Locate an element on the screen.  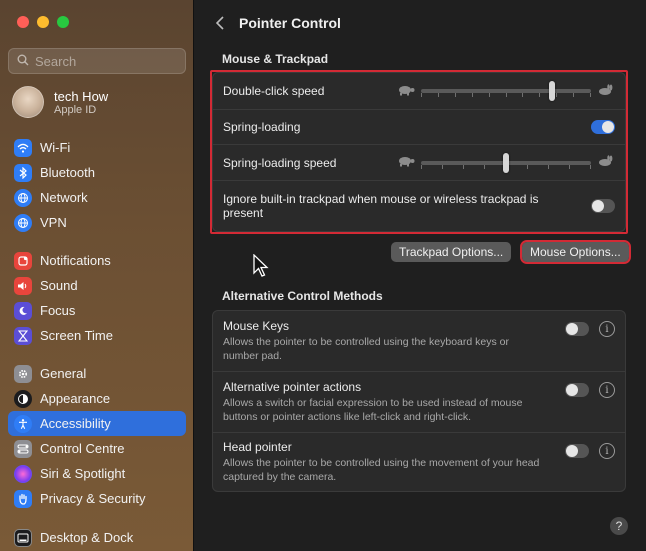
sidebar-item-focus: Focus is located at coordinates (97, 310).